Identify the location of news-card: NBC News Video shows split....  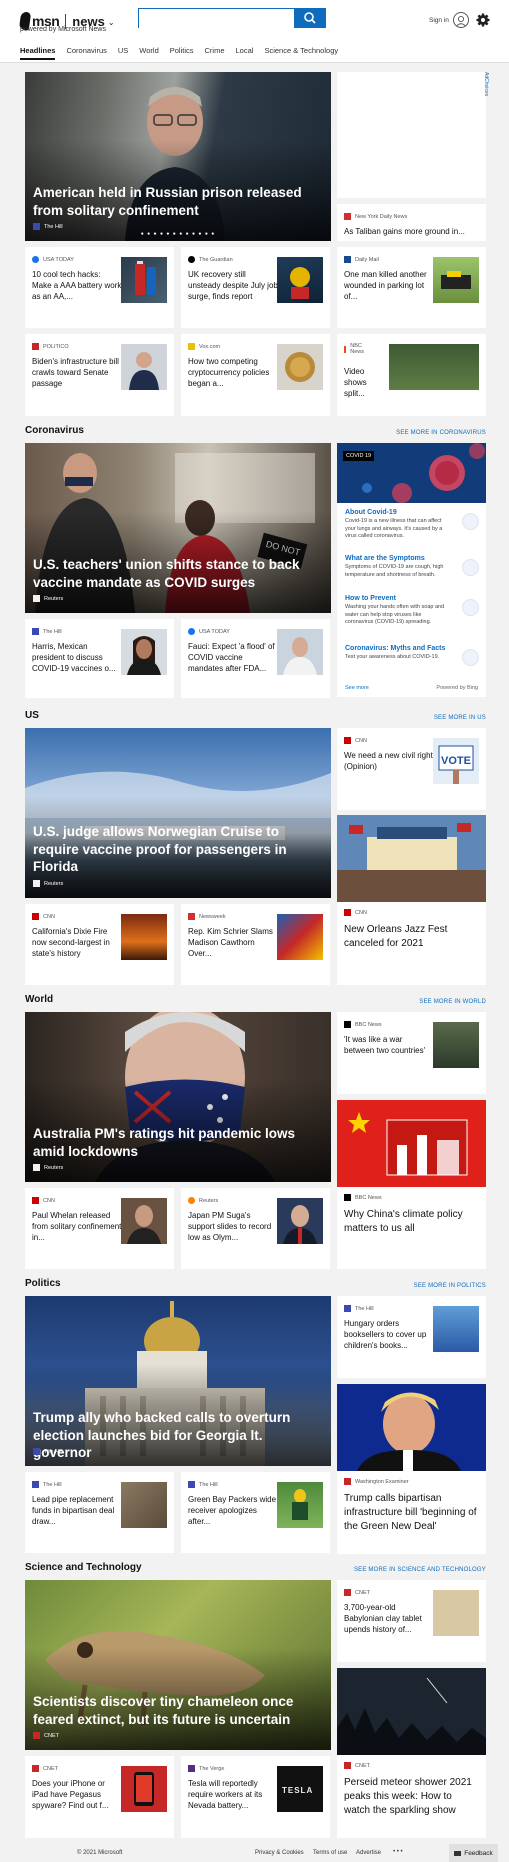
(411, 375).